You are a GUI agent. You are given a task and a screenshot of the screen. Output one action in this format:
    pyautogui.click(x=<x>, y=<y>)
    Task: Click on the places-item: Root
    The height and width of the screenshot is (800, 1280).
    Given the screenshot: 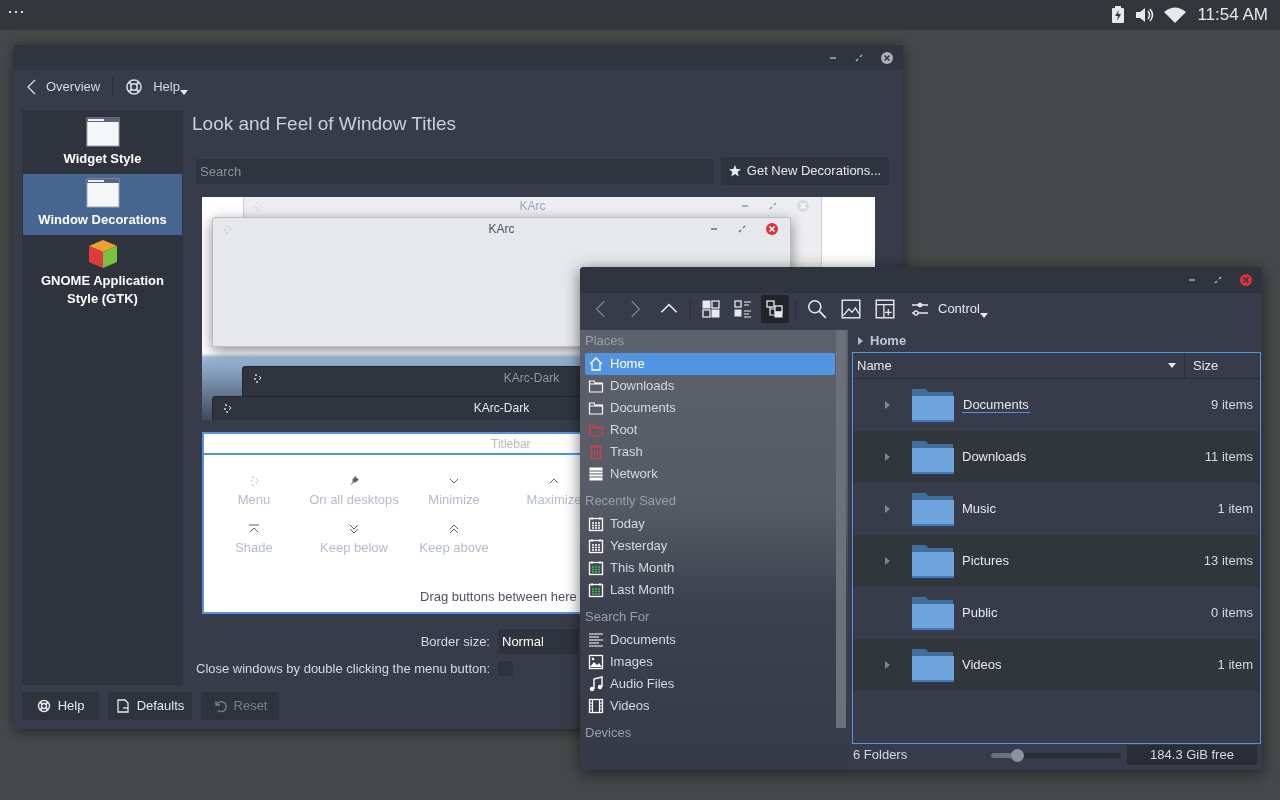 What is the action you would take?
    pyautogui.click(x=710, y=430)
    